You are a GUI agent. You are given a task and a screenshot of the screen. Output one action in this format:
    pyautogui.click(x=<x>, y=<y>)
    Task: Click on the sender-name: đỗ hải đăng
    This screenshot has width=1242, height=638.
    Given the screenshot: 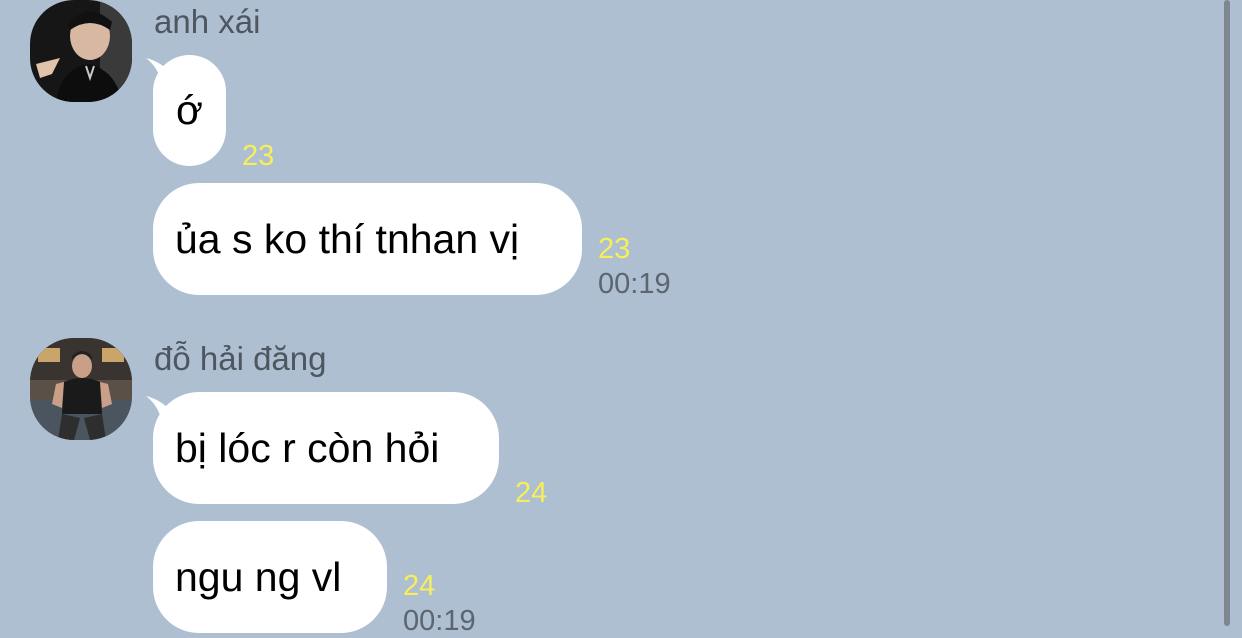 What is the action you would take?
    pyautogui.click(x=240, y=358)
    